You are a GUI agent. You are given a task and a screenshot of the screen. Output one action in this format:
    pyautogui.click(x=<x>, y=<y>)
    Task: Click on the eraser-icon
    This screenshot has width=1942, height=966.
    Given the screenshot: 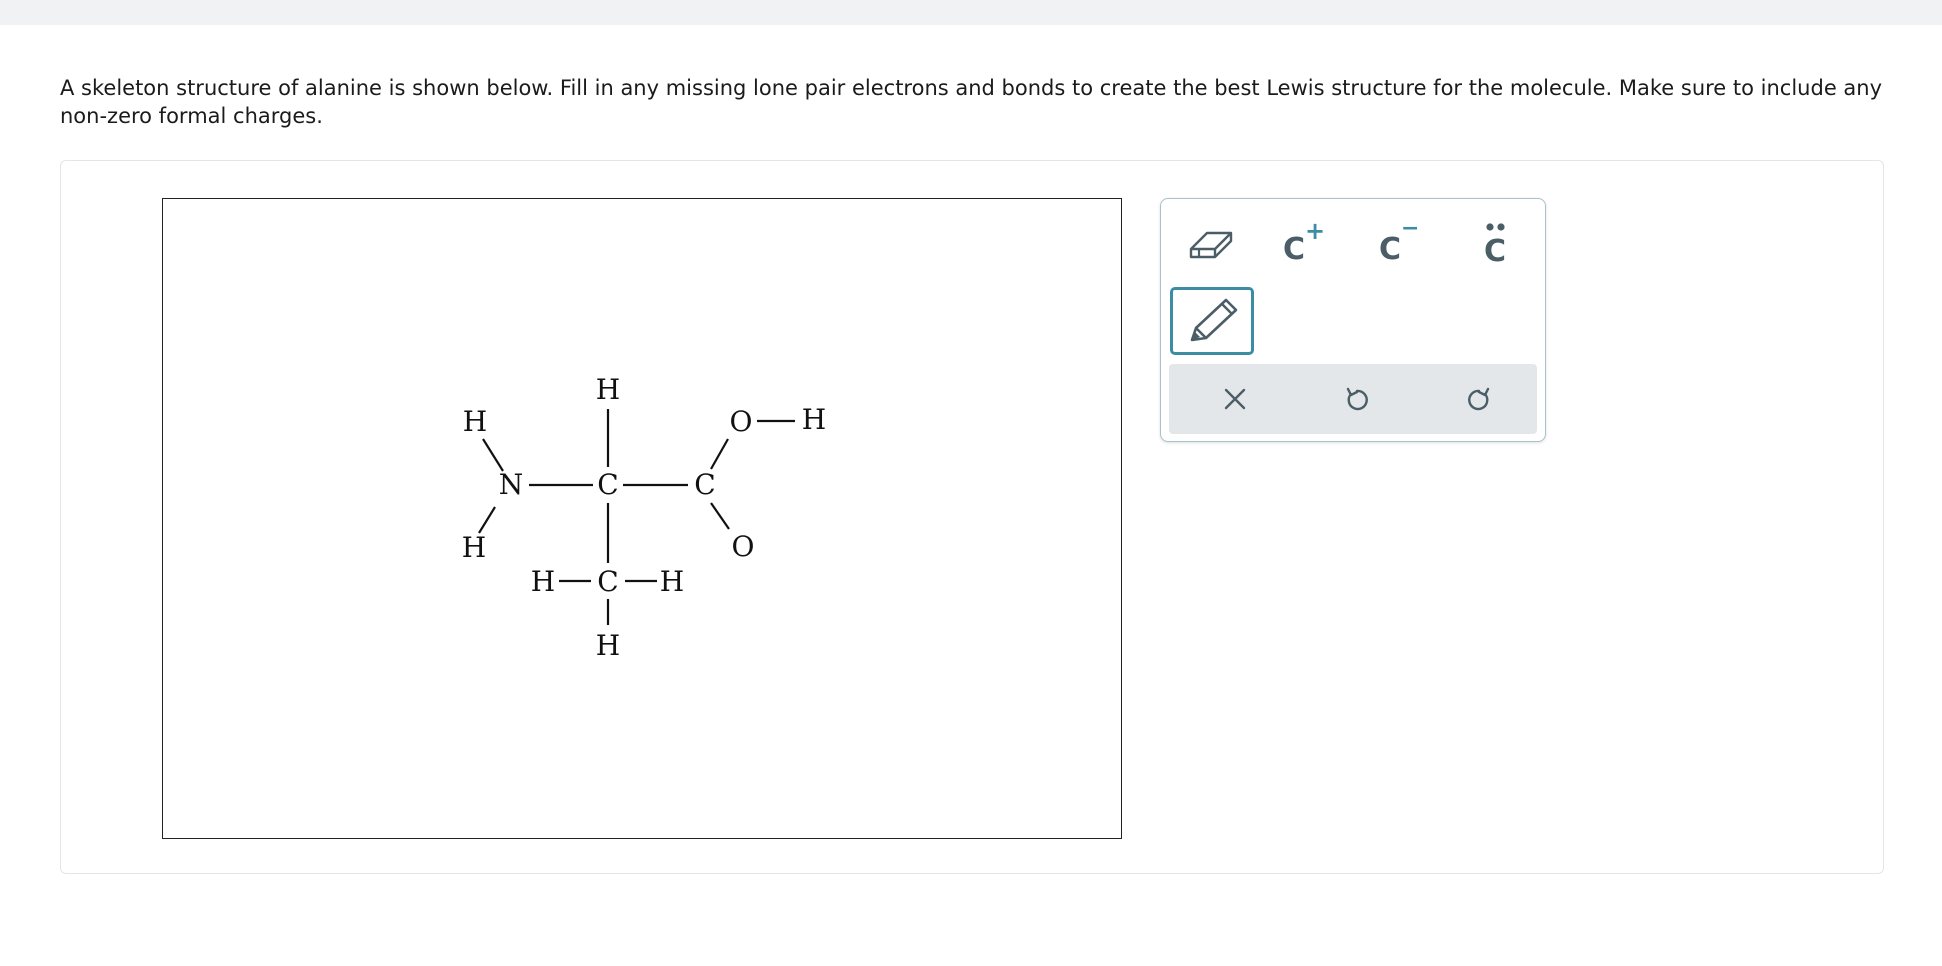 What is the action you would take?
    pyautogui.click(x=1211, y=245)
    